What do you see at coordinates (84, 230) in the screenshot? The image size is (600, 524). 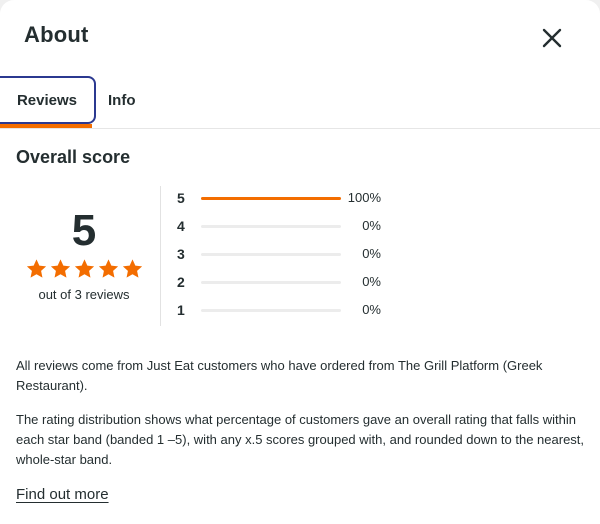 I see `overall-score-value: 5` at bounding box center [84, 230].